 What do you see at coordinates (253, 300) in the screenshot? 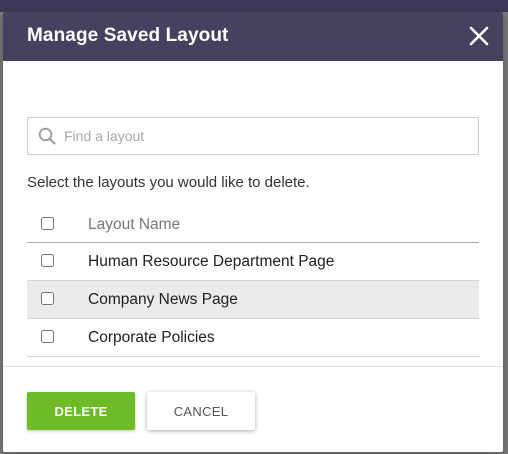
I see `table-row: Company News Page` at bounding box center [253, 300].